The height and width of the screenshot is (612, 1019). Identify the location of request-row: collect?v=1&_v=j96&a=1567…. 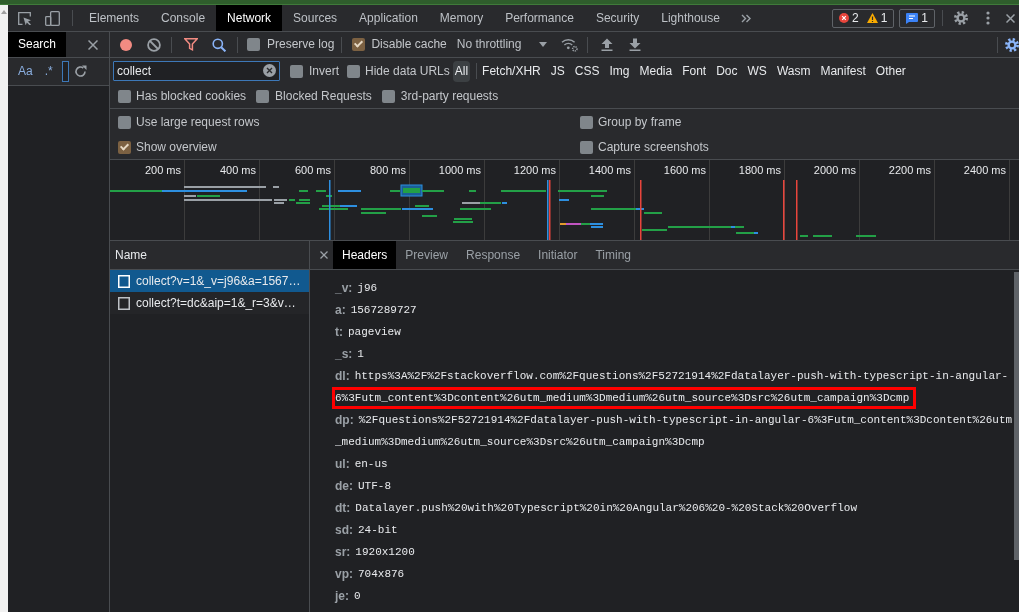
(209, 281).